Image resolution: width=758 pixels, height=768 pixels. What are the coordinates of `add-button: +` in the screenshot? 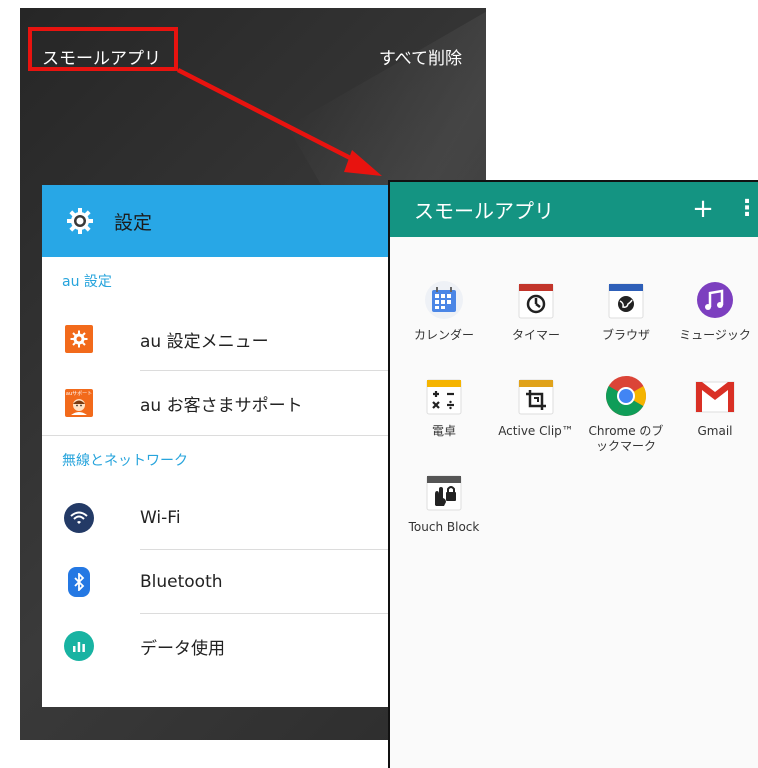 It's located at (703, 209).